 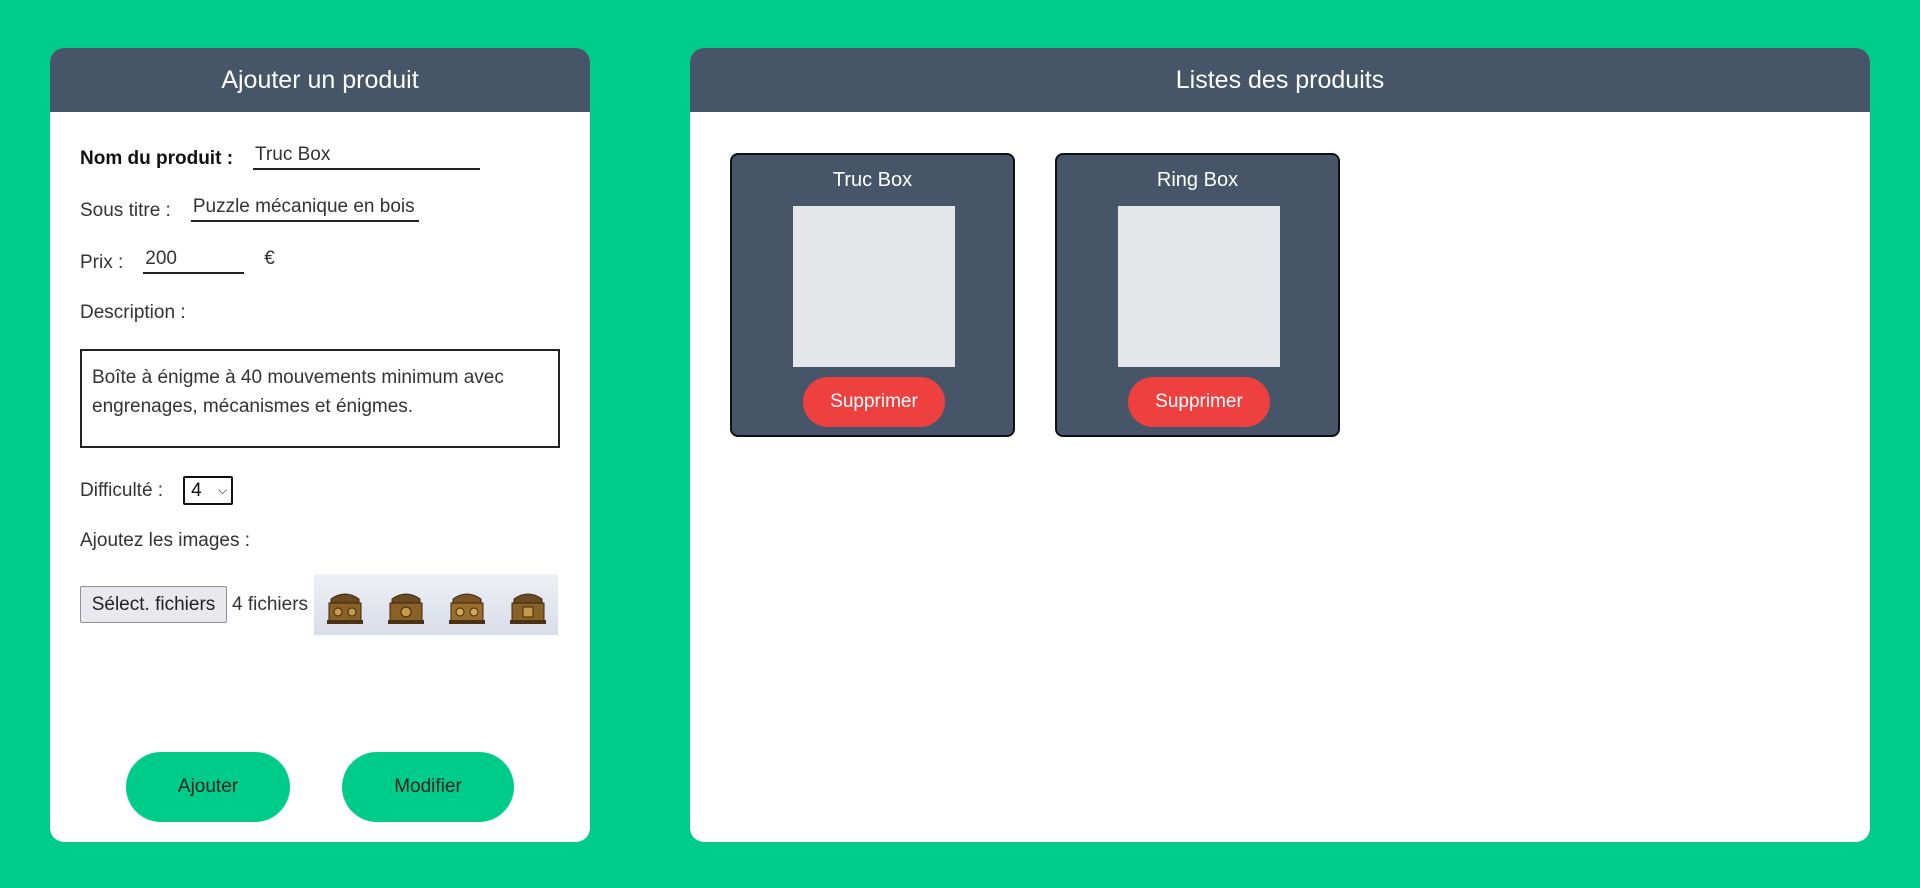 What do you see at coordinates (1280, 80) in the screenshot?
I see `product-list-header: Listes des produits` at bounding box center [1280, 80].